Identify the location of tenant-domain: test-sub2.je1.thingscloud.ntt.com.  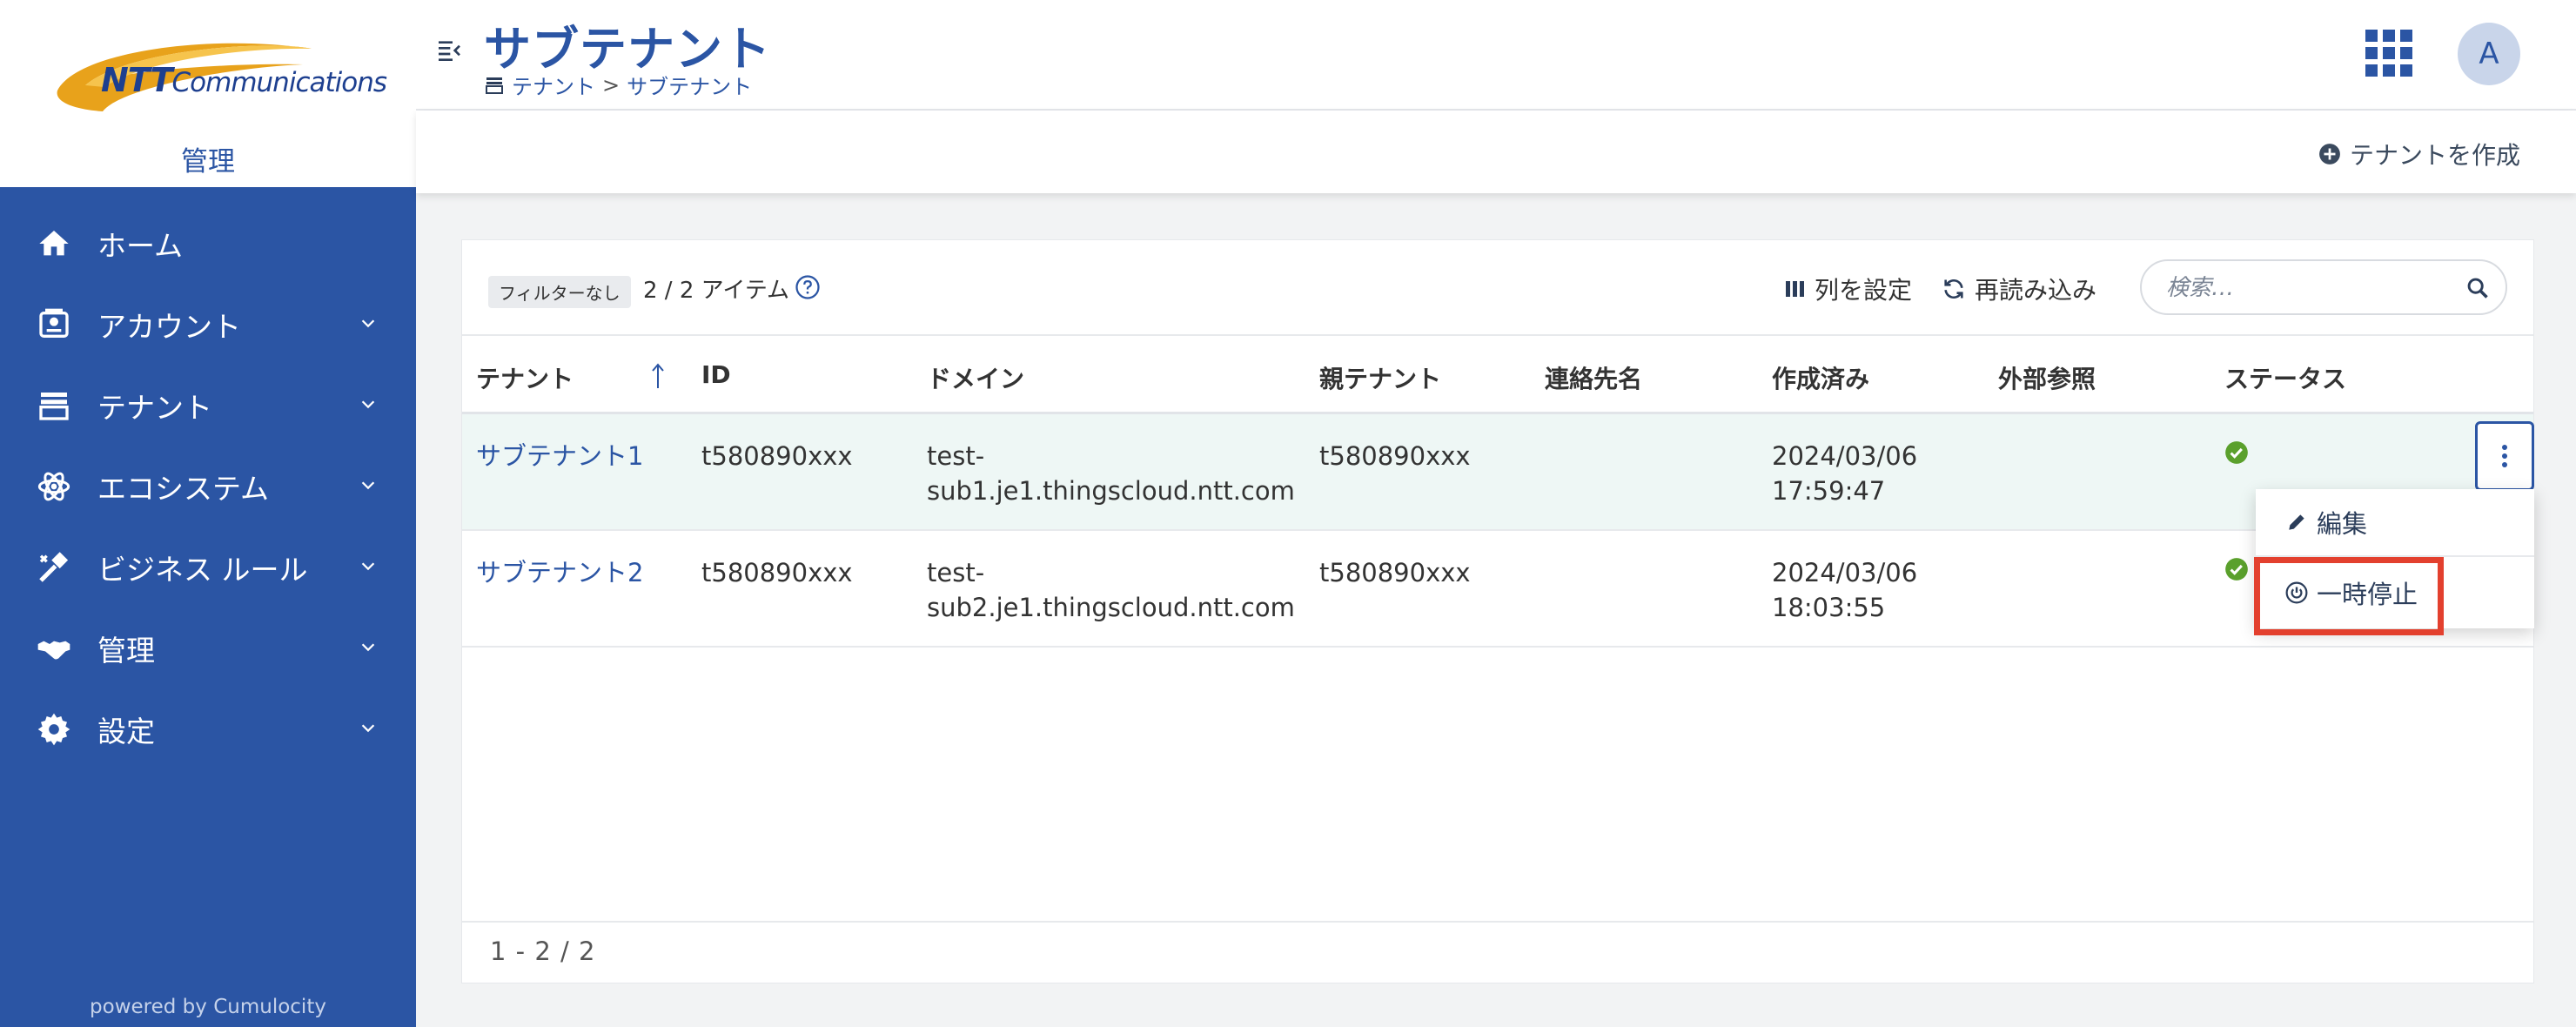
(1111, 590).